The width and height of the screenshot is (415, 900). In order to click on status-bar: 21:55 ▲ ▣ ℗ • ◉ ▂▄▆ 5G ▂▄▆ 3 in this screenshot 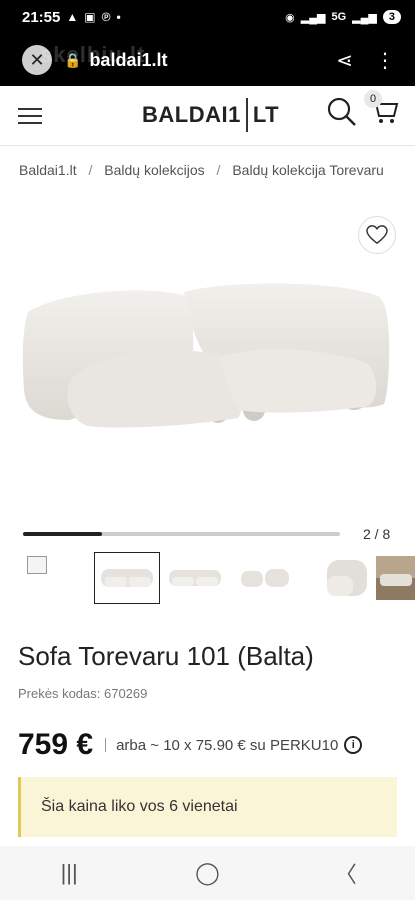, I will do `click(207, 17)`.